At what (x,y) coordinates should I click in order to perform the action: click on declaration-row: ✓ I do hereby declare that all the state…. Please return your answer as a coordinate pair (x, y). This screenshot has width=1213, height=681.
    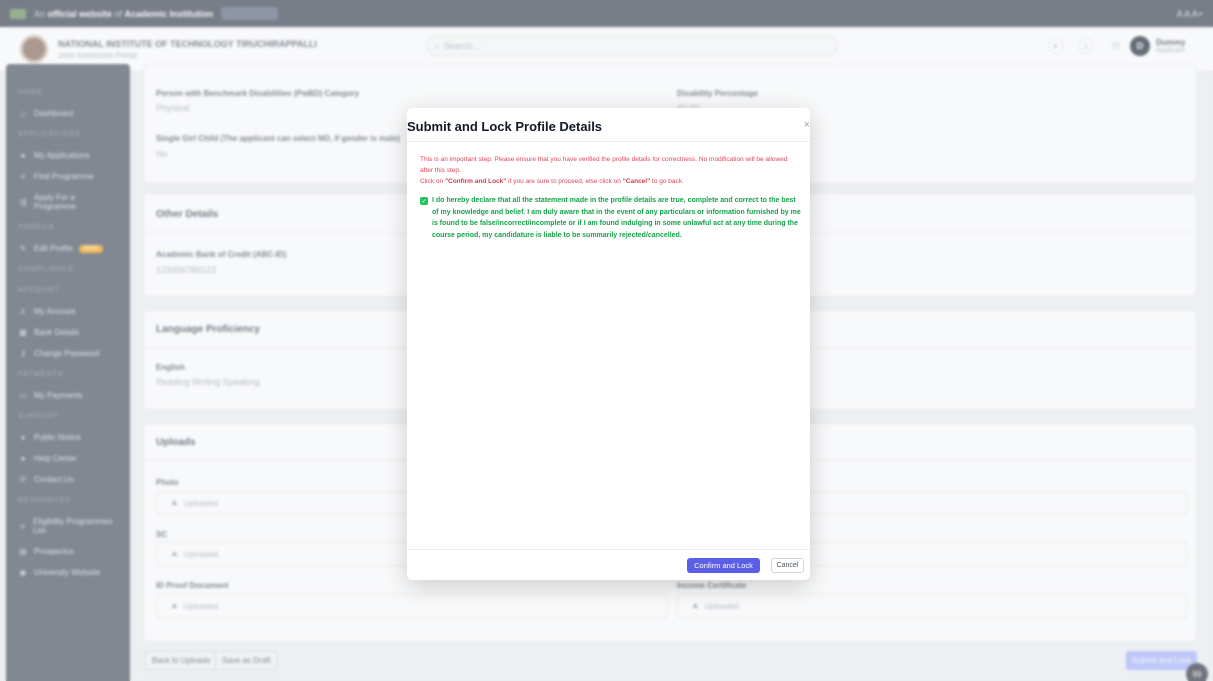
    Looking at the image, I should click on (612, 218).